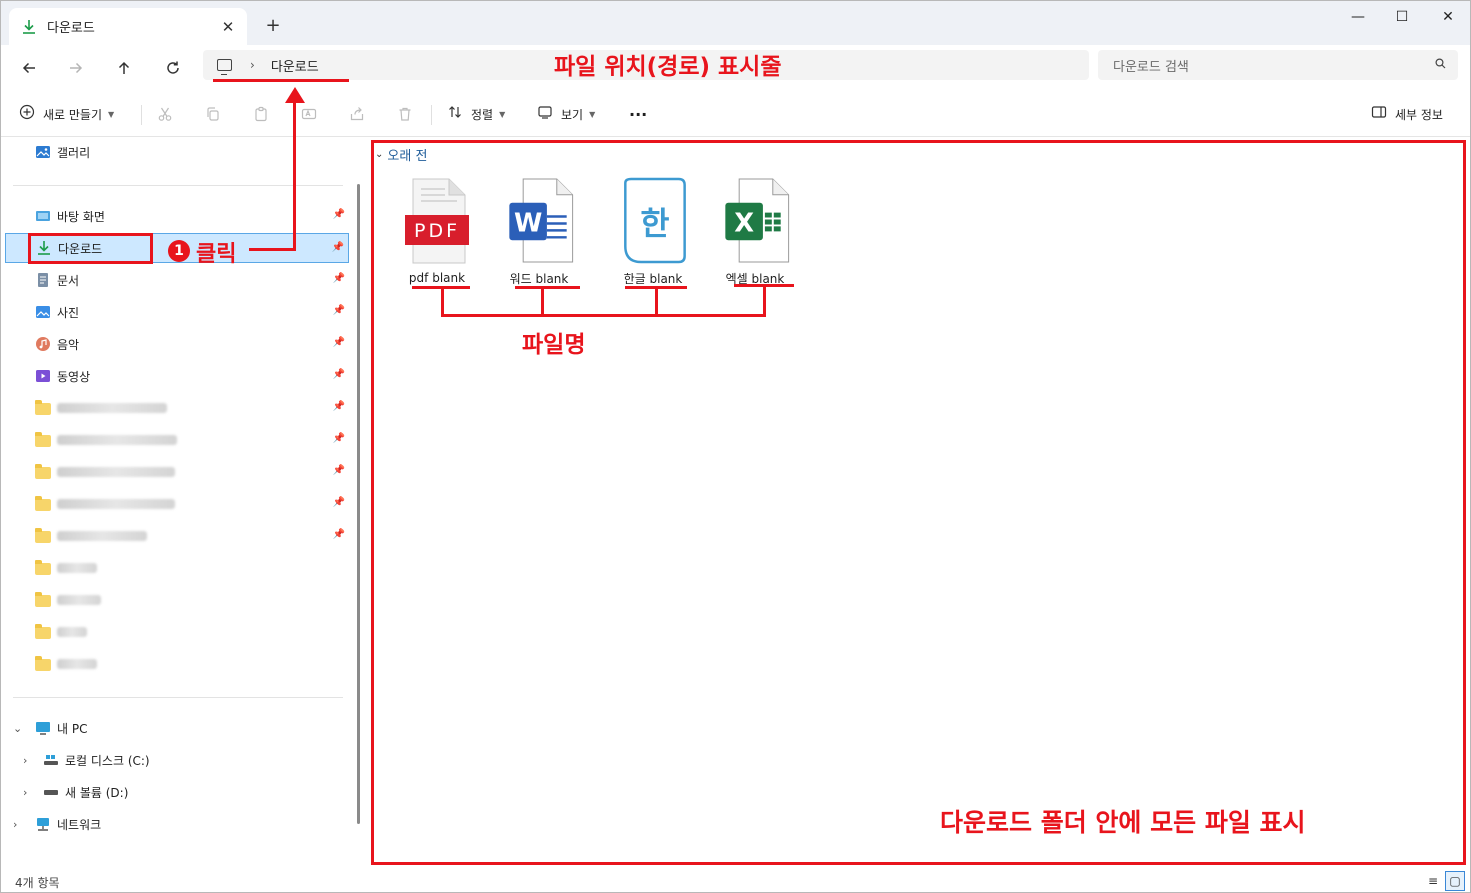  Describe the element at coordinates (107, 760) in the screenshot. I see `sidebar-item-label: 로컬 디스크 (C:)` at that location.